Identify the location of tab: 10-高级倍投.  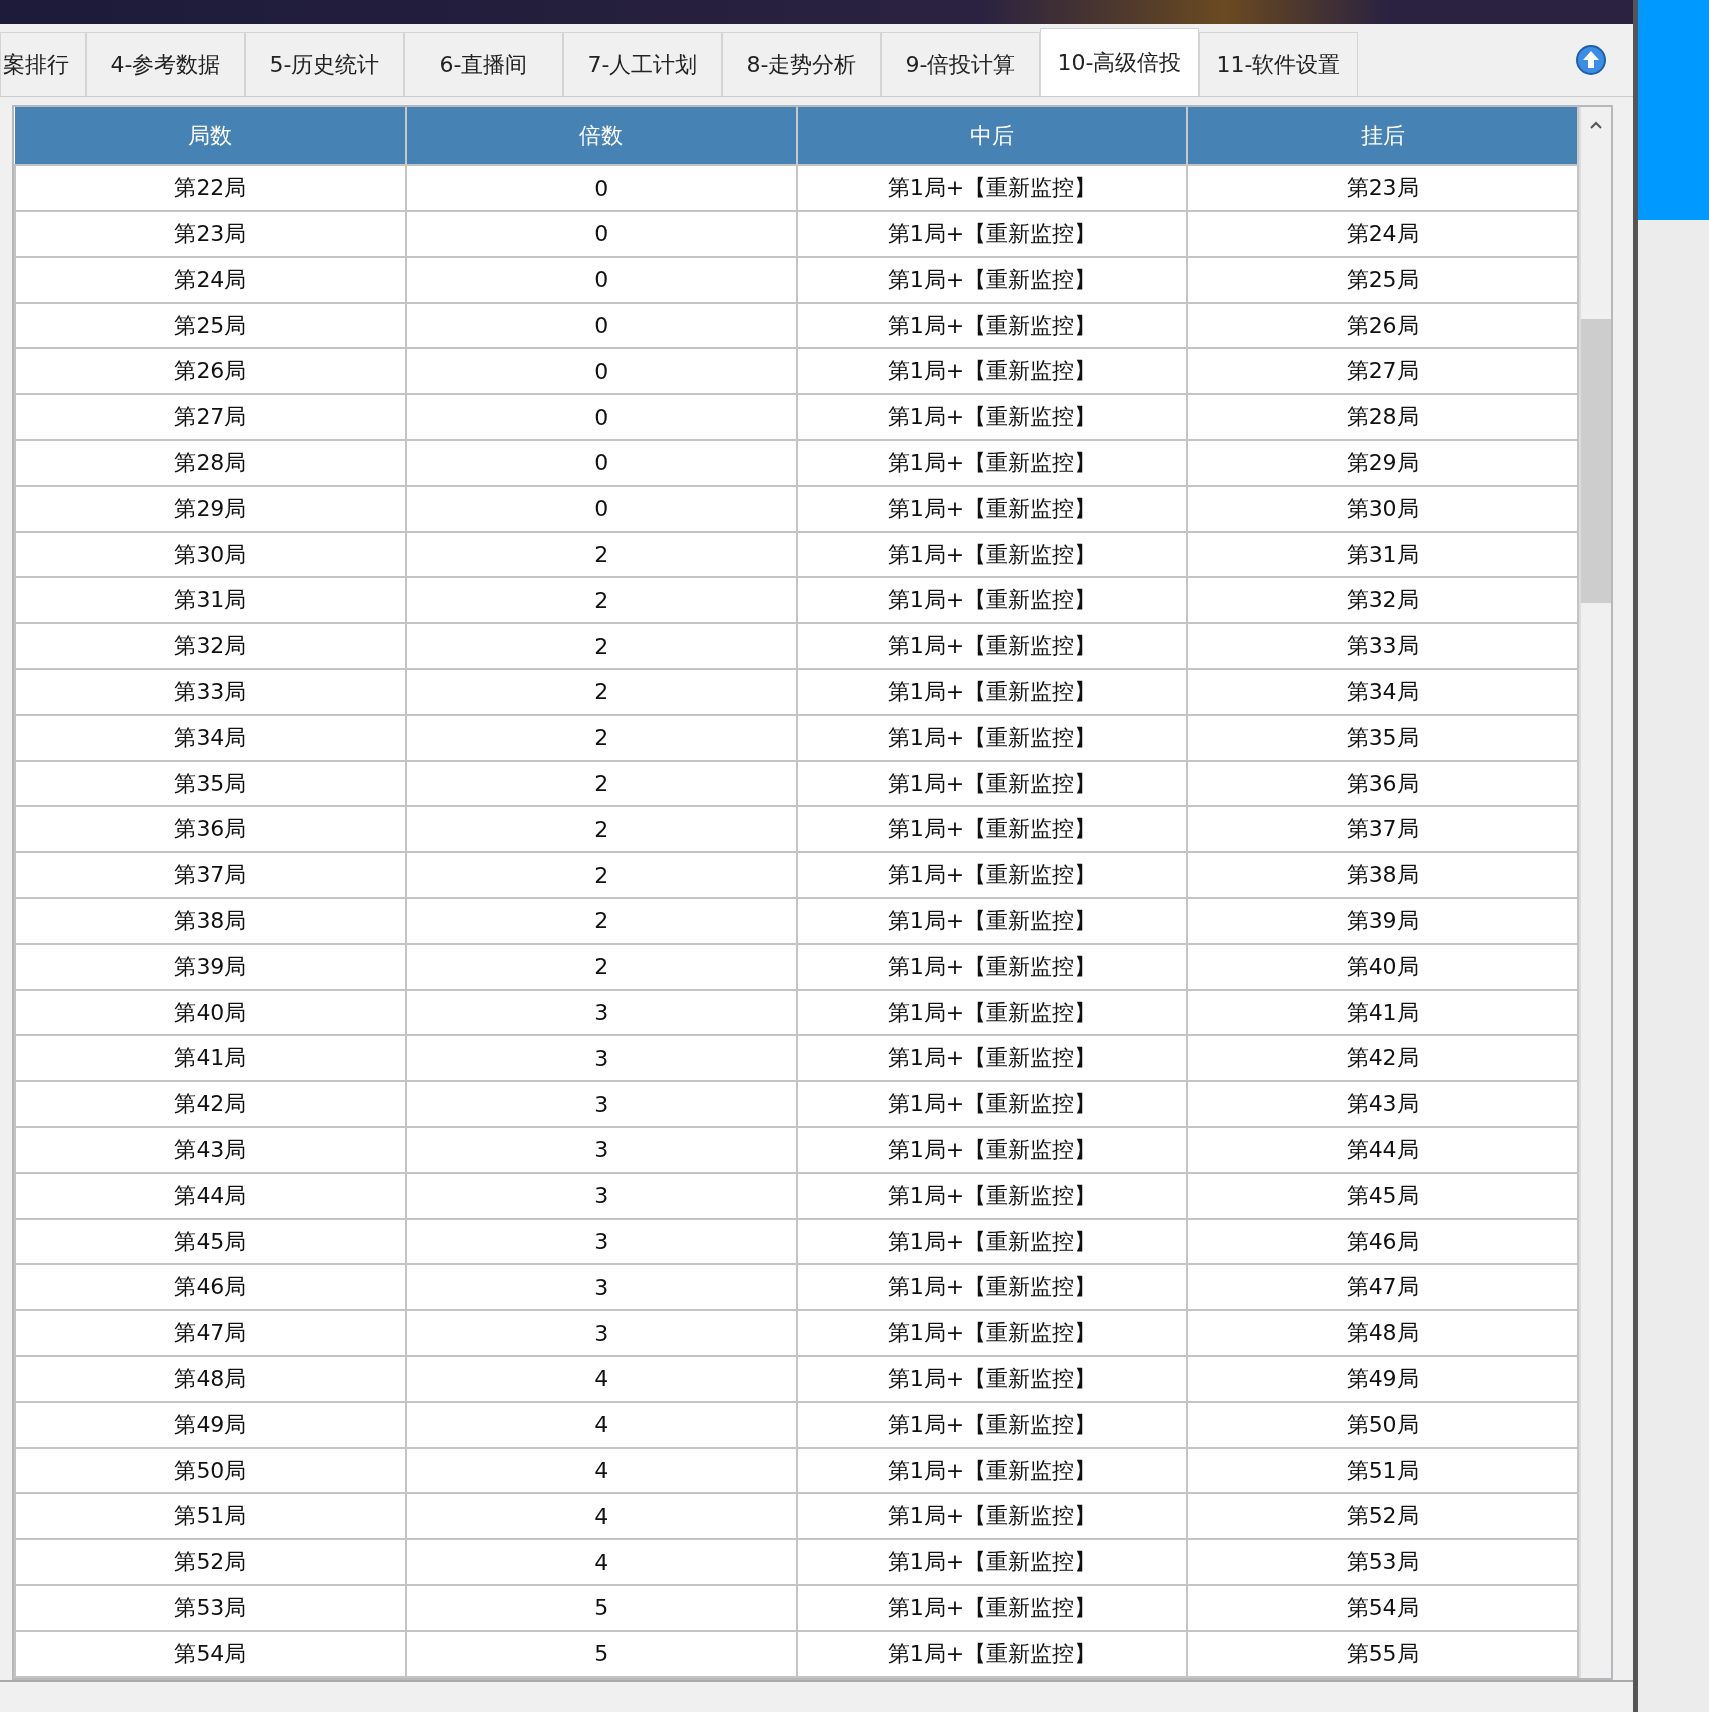
(1119, 62).